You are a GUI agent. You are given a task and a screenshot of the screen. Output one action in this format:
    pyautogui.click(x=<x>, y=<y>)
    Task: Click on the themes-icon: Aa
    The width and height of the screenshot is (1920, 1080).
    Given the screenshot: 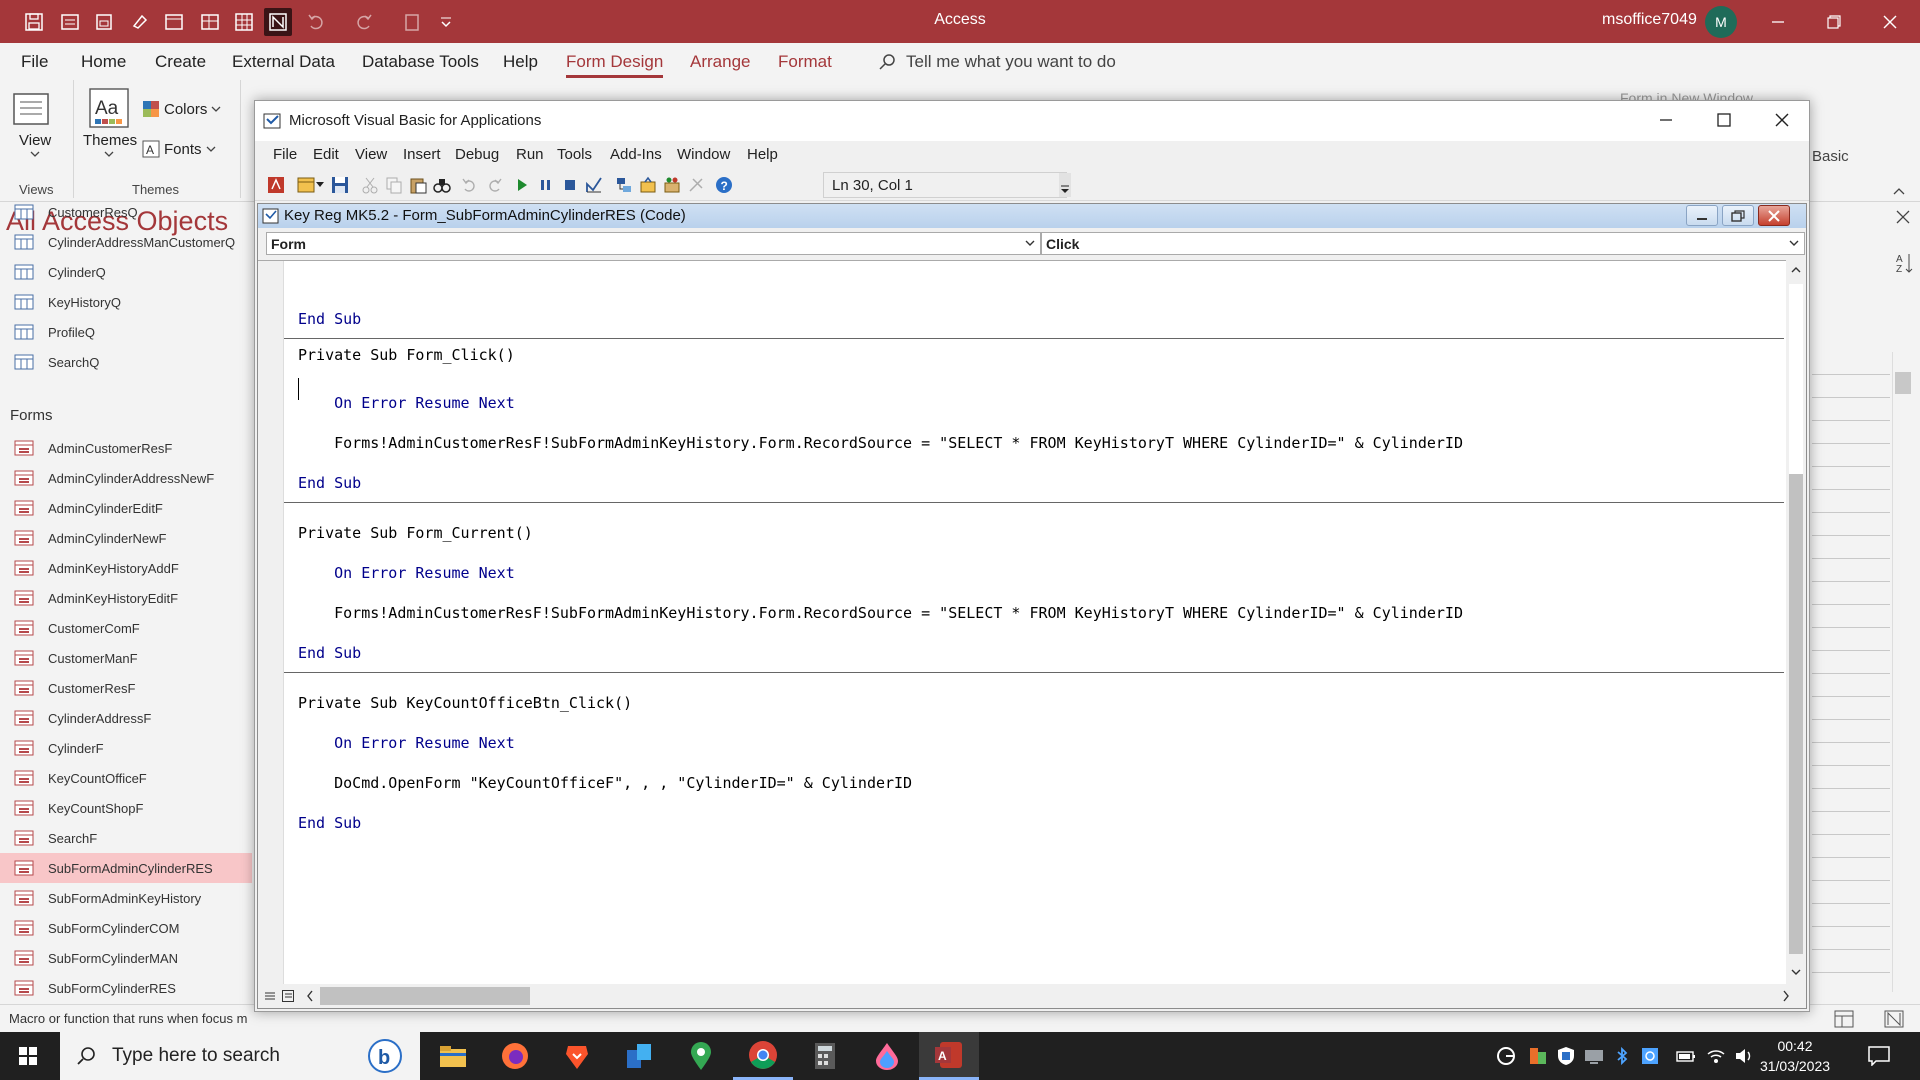 What is the action you would take?
    pyautogui.click(x=109, y=108)
    